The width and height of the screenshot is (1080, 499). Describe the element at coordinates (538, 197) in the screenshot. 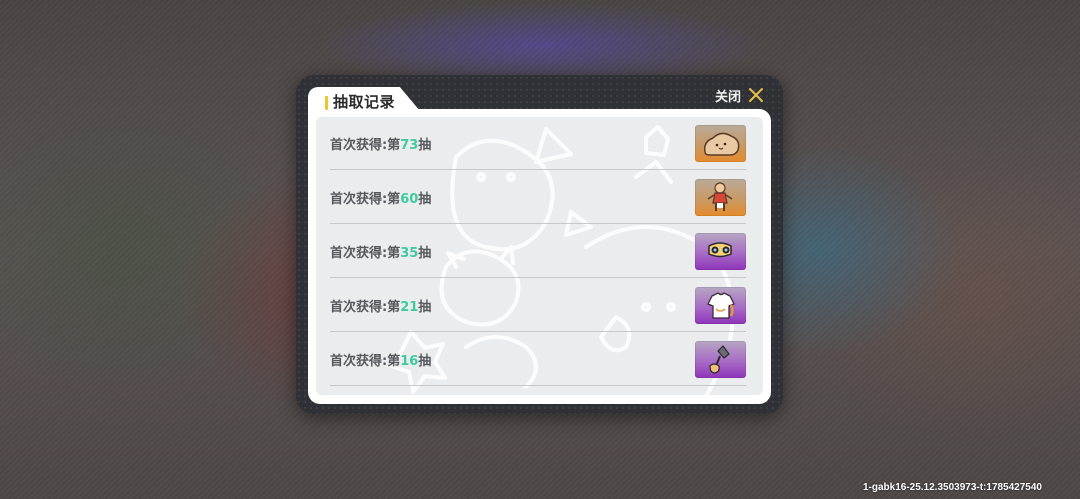

I see `record-row: 首次获得:第60抽` at that location.